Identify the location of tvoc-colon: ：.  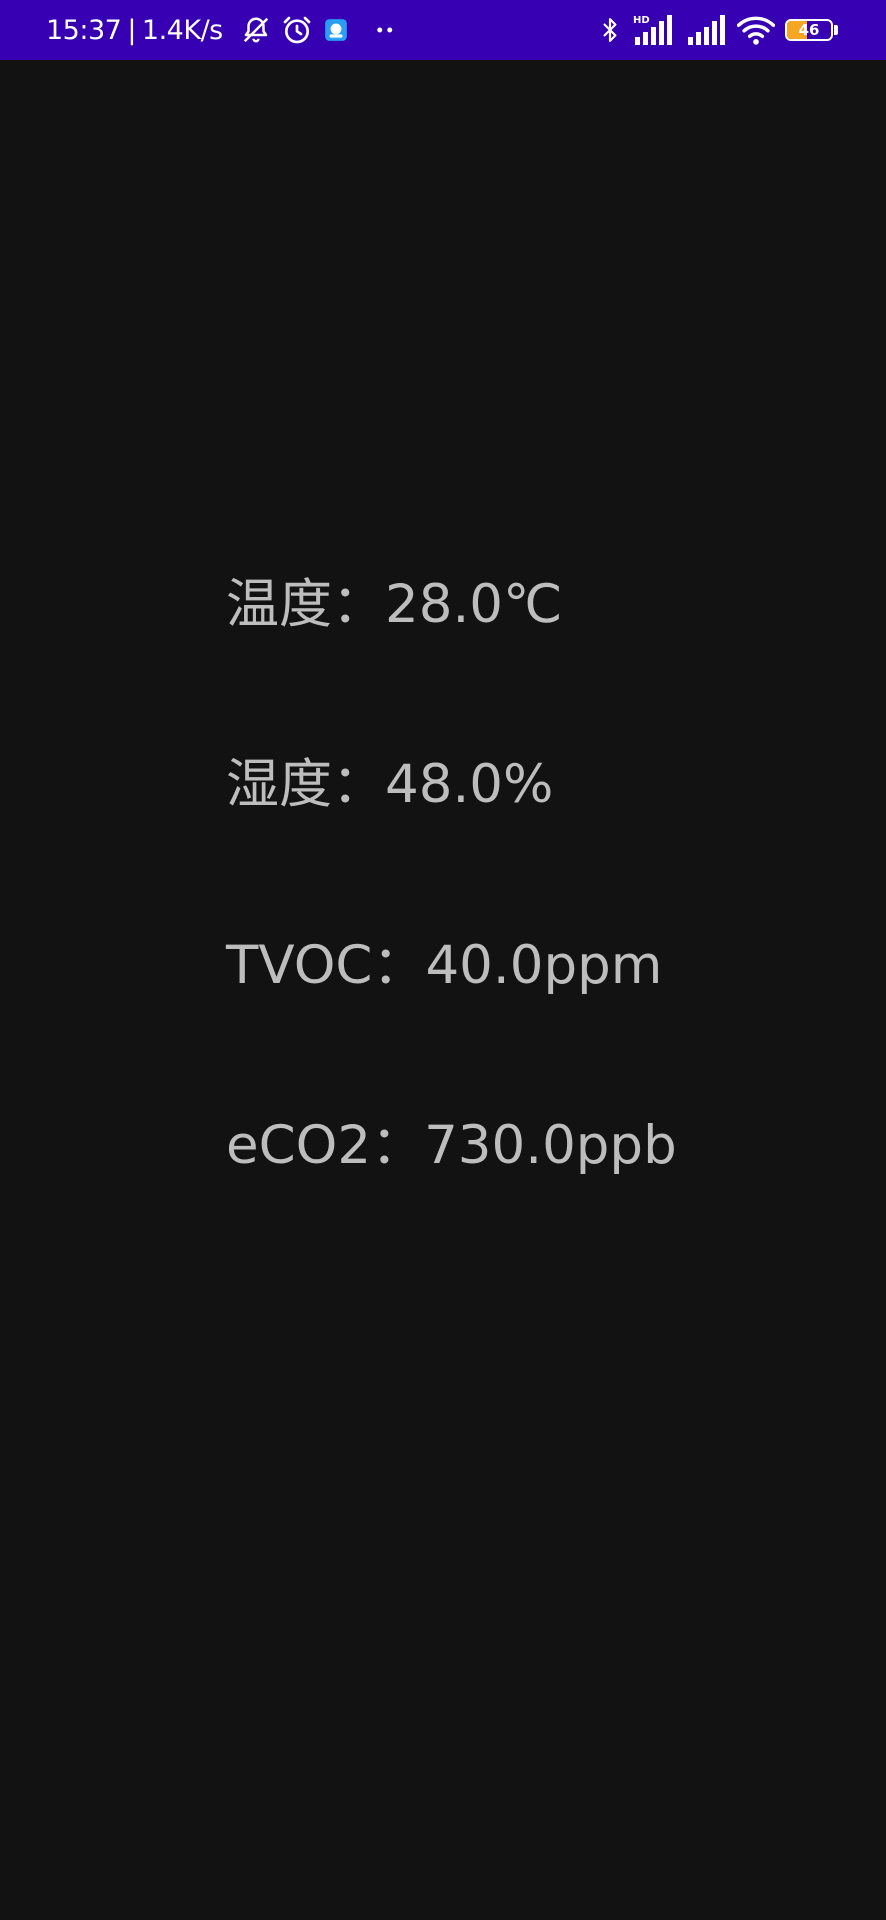
(399, 965).